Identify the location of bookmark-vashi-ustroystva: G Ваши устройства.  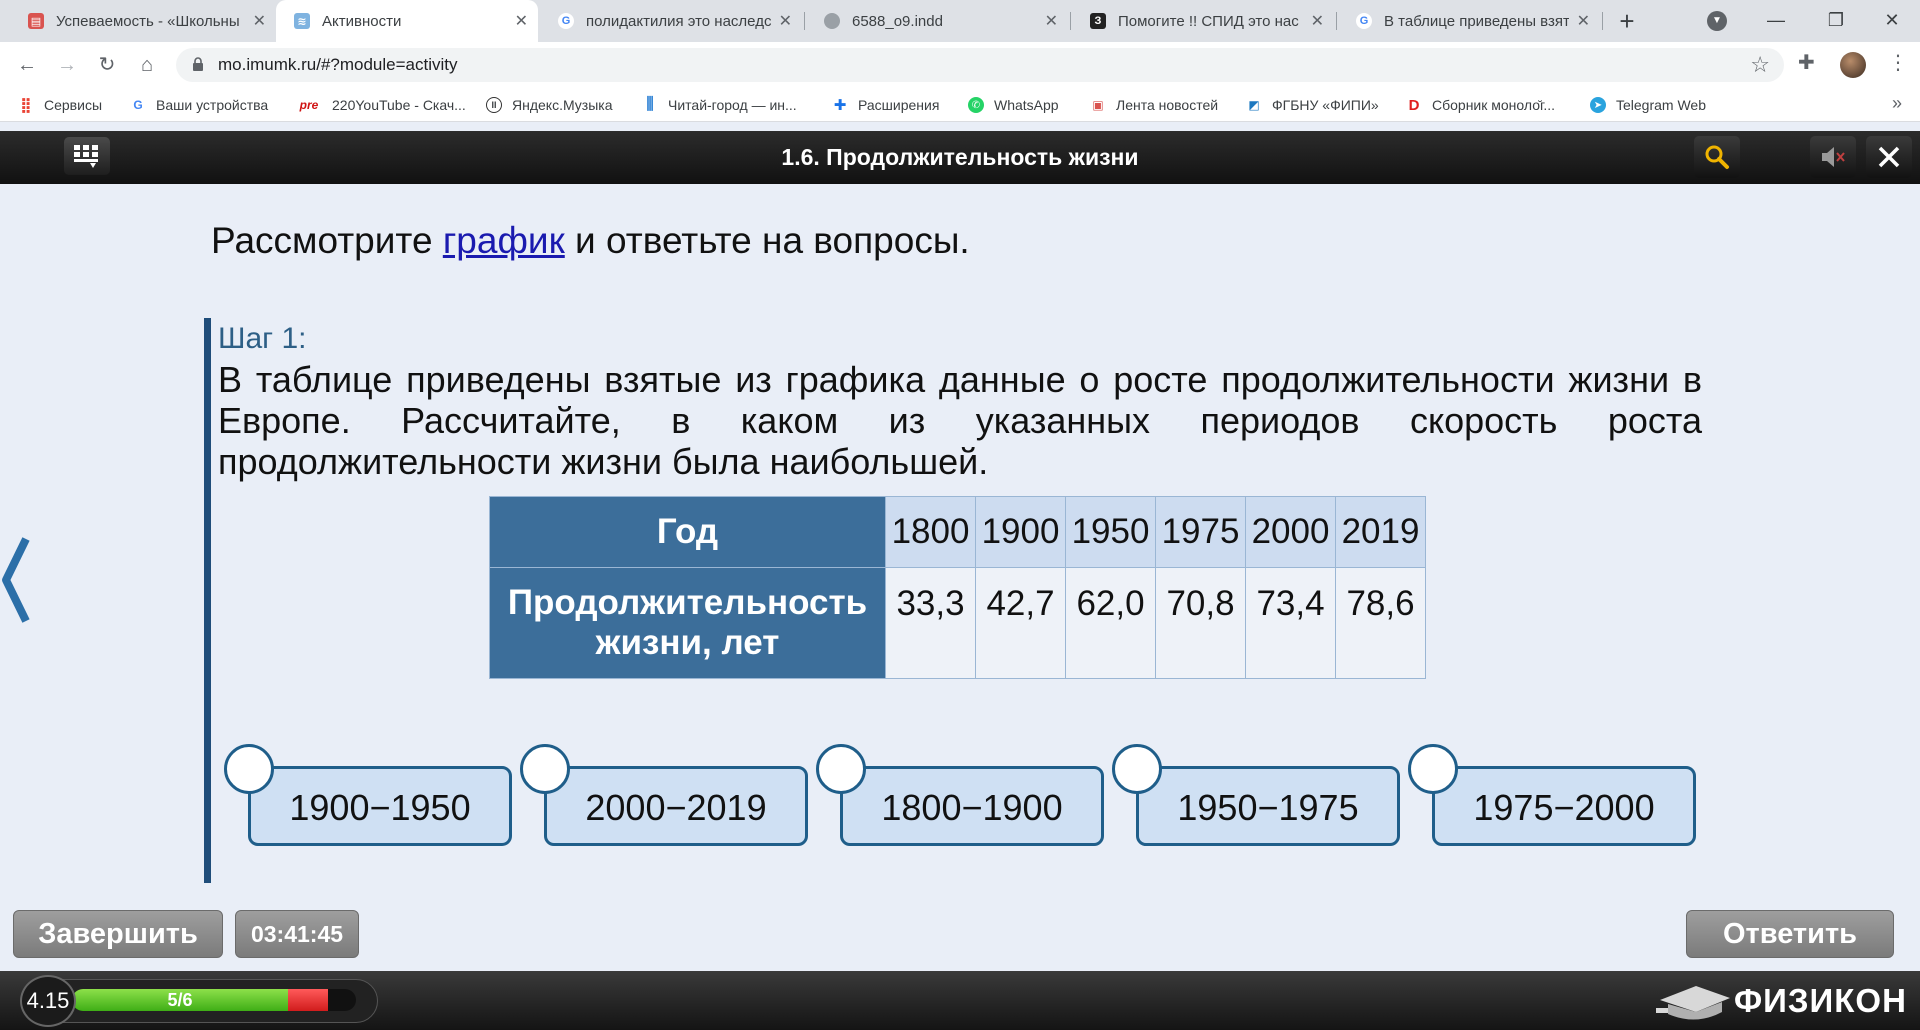
(199, 105).